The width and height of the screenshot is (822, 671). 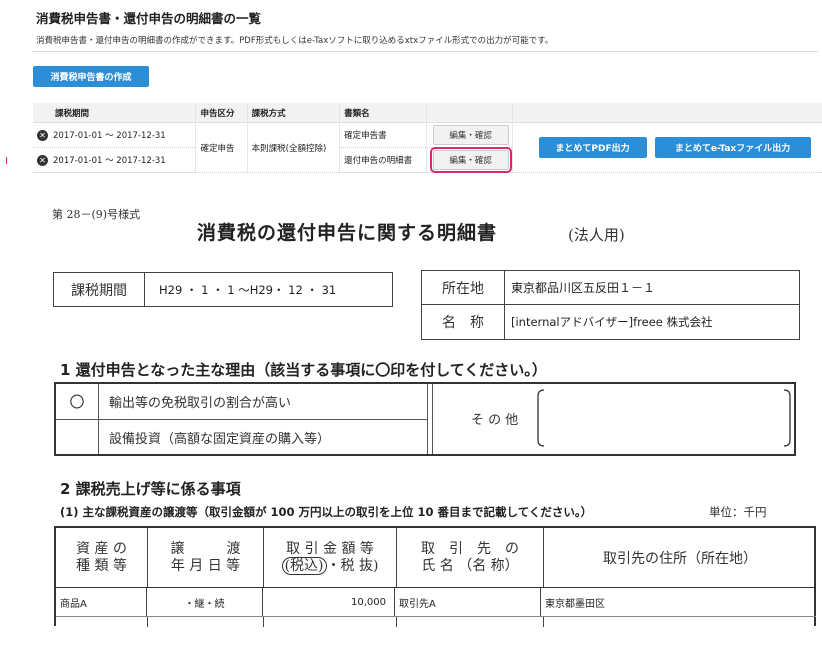 What do you see at coordinates (347, 233) in the screenshot?
I see `form-title: 消費税の還付申告に関する明細書` at bounding box center [347, 233].